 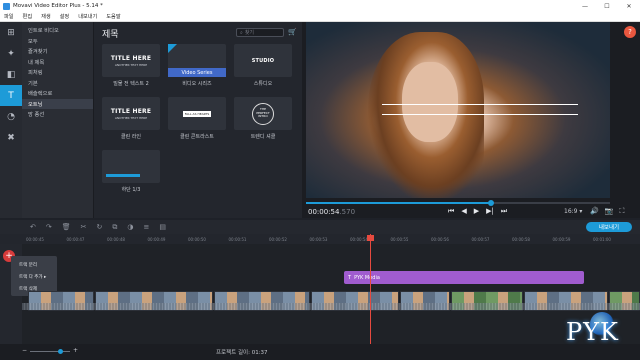 What do you see at coordinates (504, 211) in the screenshot?
I see `go-to-end-icon: ⏭` at bounding box center [504, 211].